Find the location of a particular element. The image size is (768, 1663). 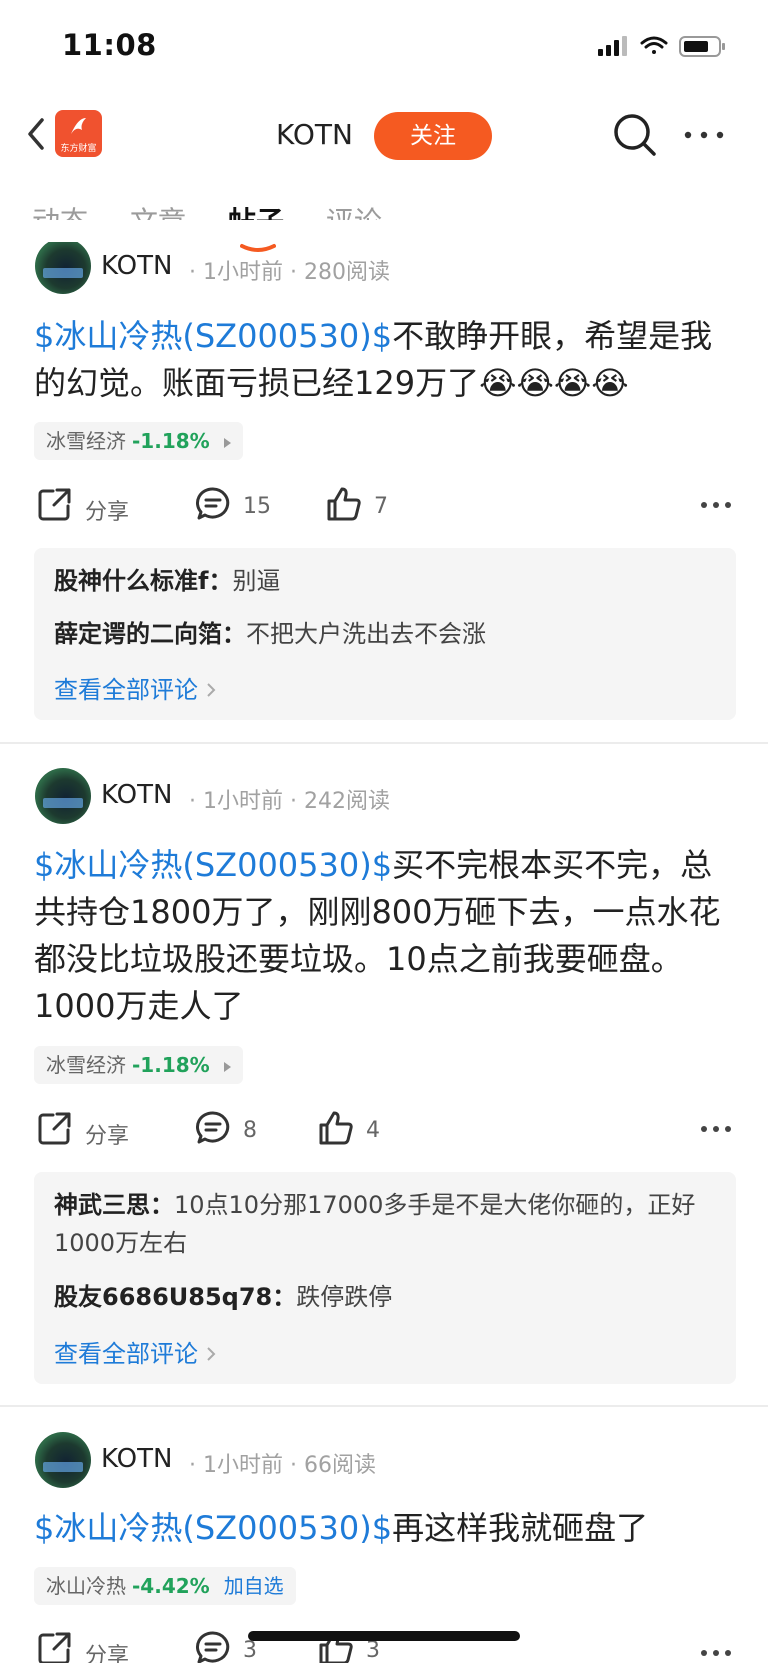

comment-text: 跌停跌停 is located at coordinates (344, 1297).